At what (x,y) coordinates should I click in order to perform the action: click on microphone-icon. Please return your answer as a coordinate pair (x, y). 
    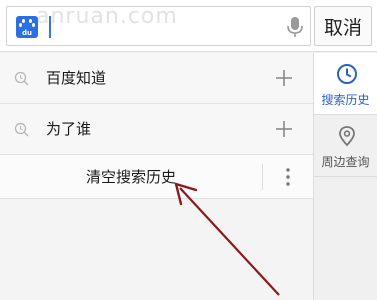
    Looking at the image, I should click on (295, 27).